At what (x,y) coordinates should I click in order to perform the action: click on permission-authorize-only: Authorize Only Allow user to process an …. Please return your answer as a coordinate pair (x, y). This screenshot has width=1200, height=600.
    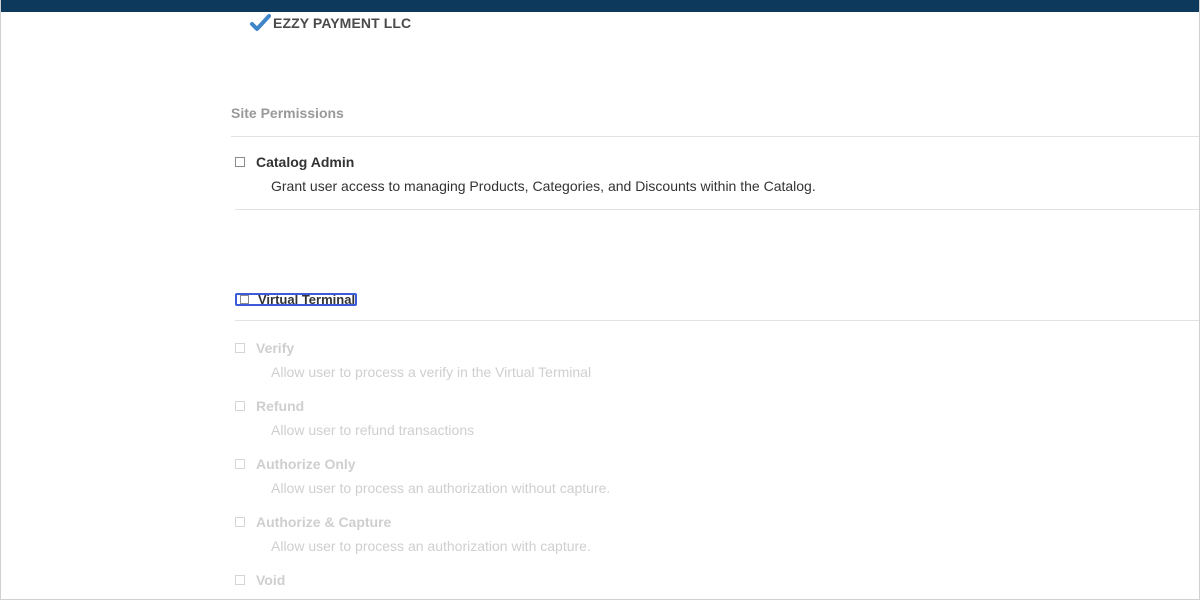
    Looking at the image, I should click on (422, 475).